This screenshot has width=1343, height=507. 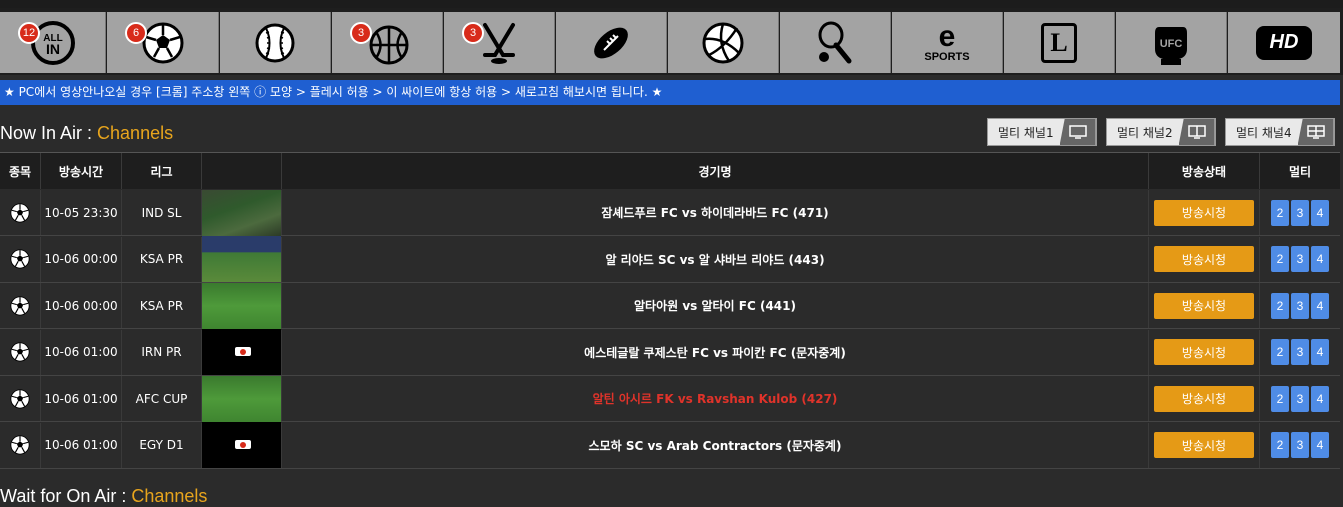 I want to click on match-cell: 알 리야드 SC vs 알 샤바브 리야드 (443), so click(x=715, y=259).